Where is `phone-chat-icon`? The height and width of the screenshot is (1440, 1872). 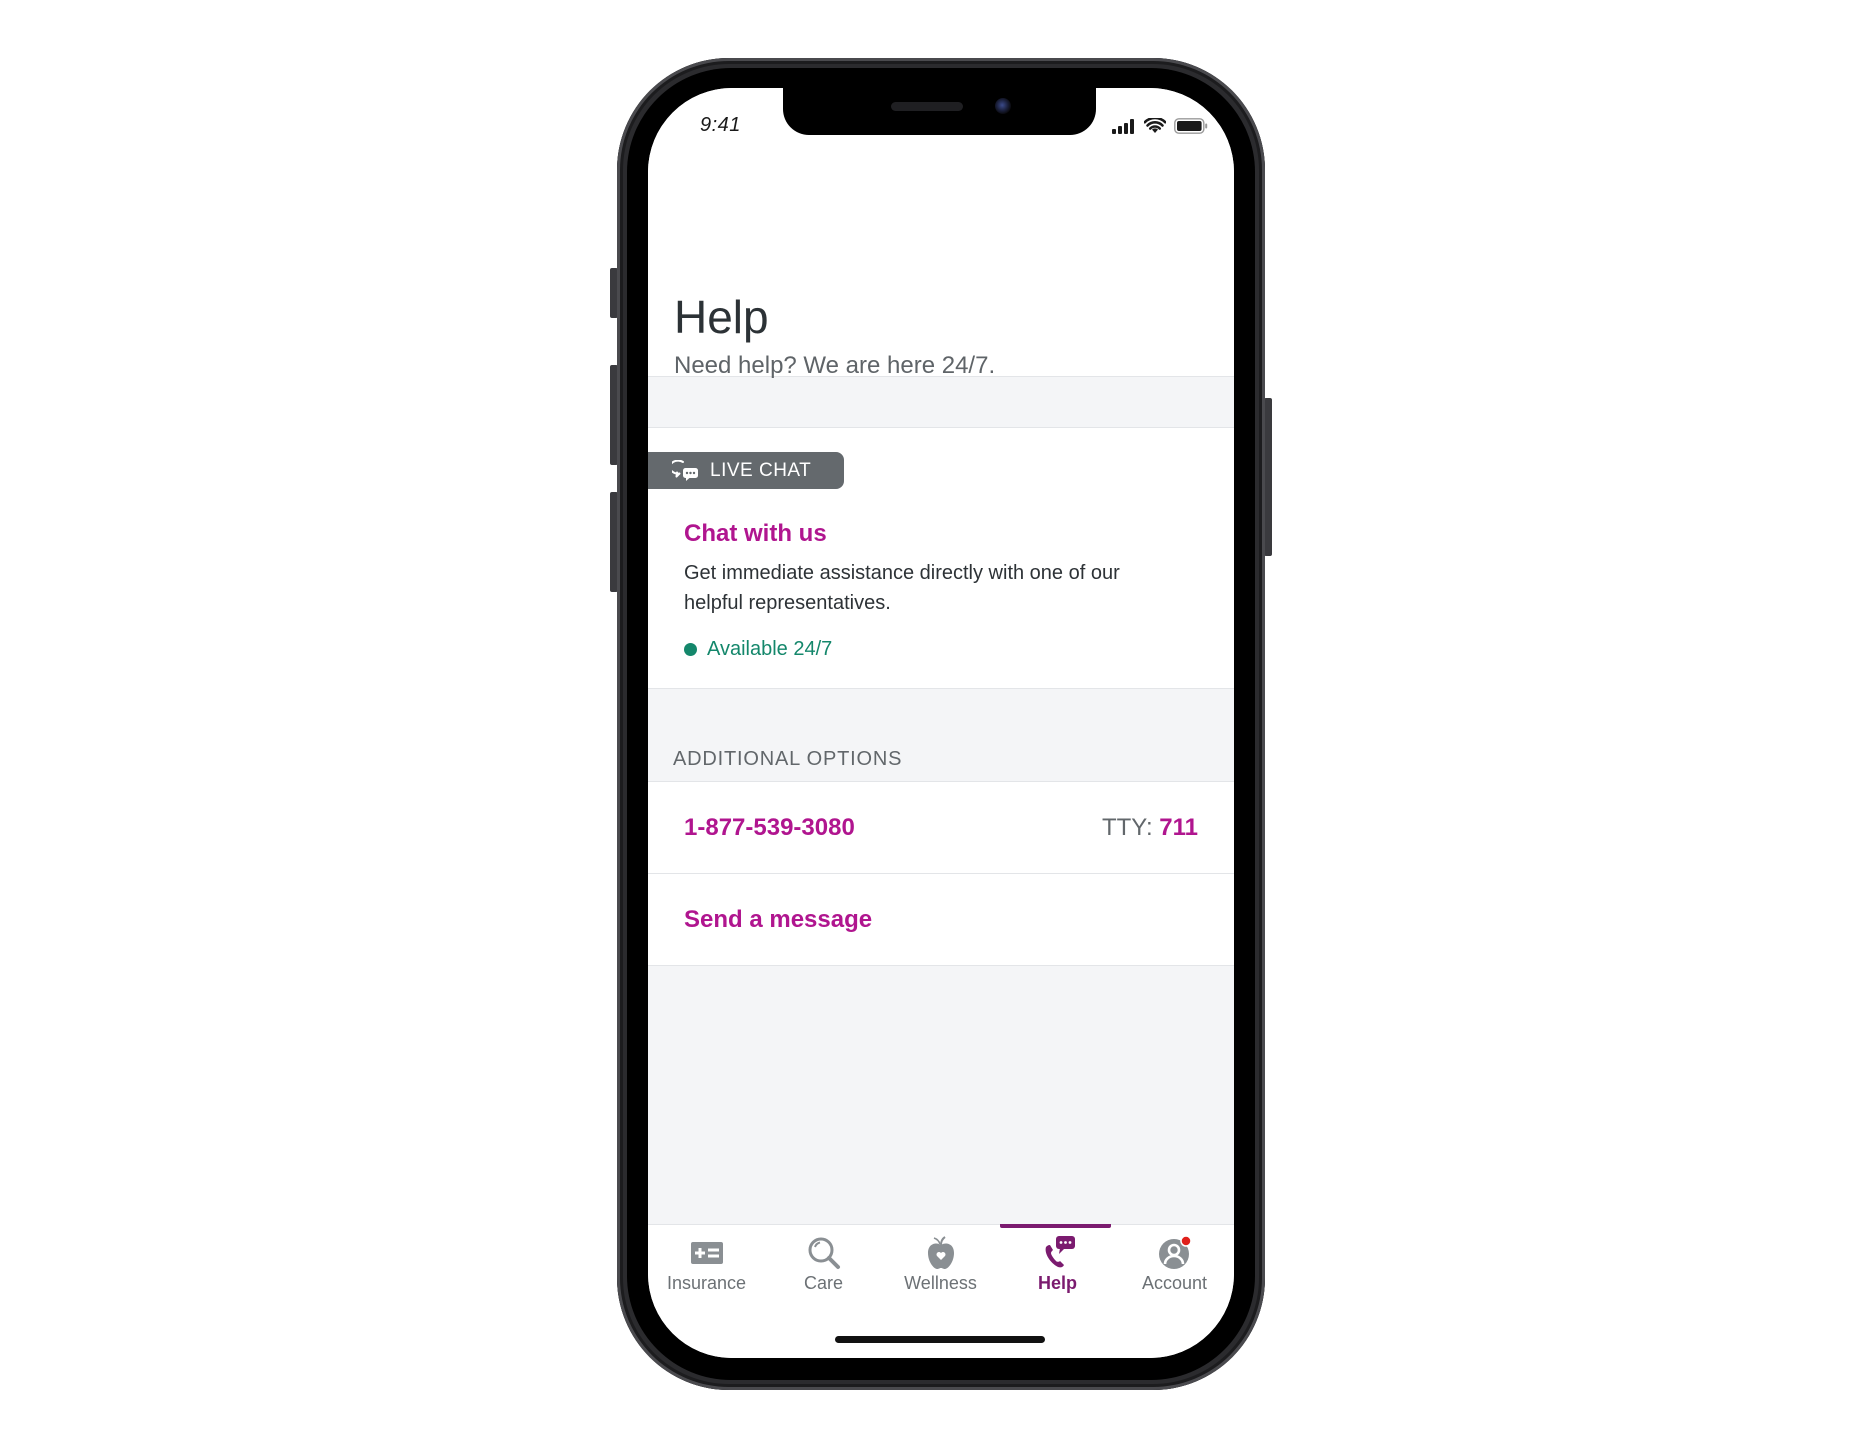
phone-chat-icon is located at coordinates (1060, 1252).